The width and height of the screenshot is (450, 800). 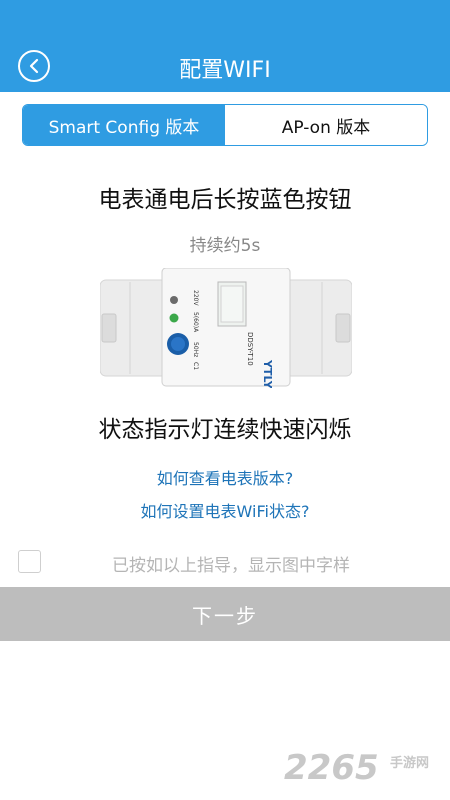 I want to click on check-version-link: 如何查看电表版本?, so click(x=225, y=477).